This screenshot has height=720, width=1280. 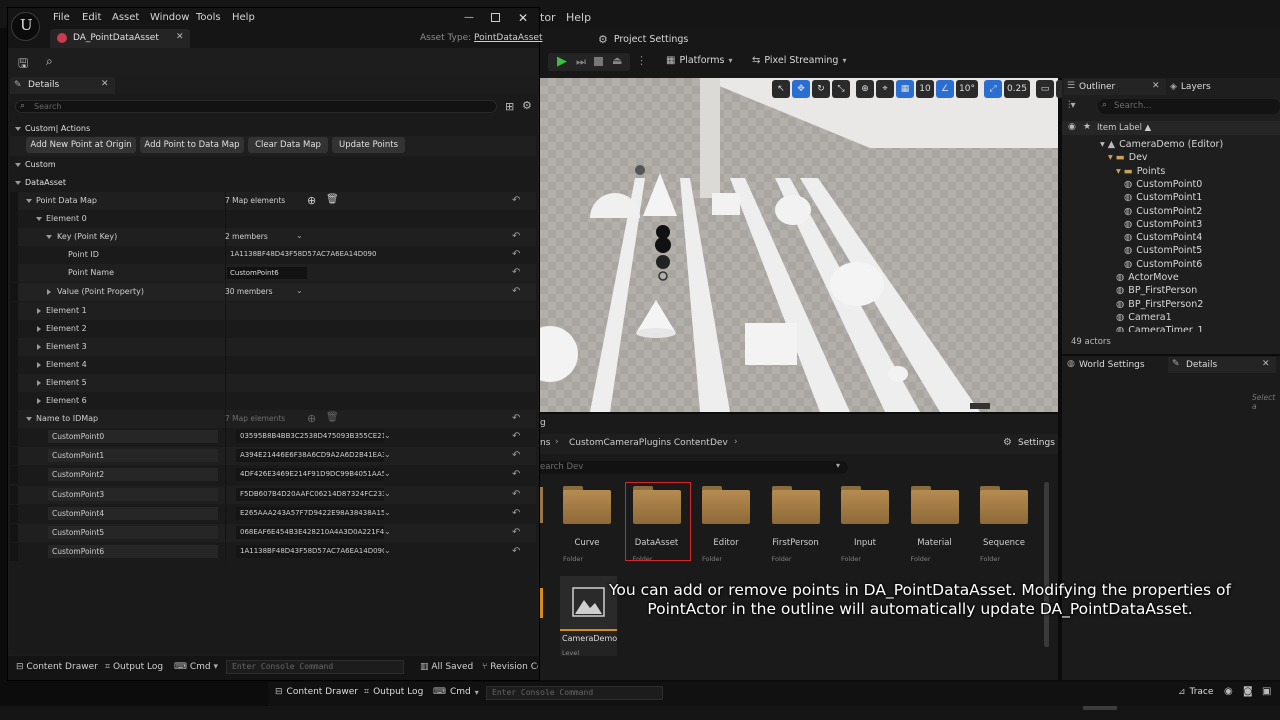 I want to click on content-search-input: earch Dev ▾, so click(x=694, y=467).